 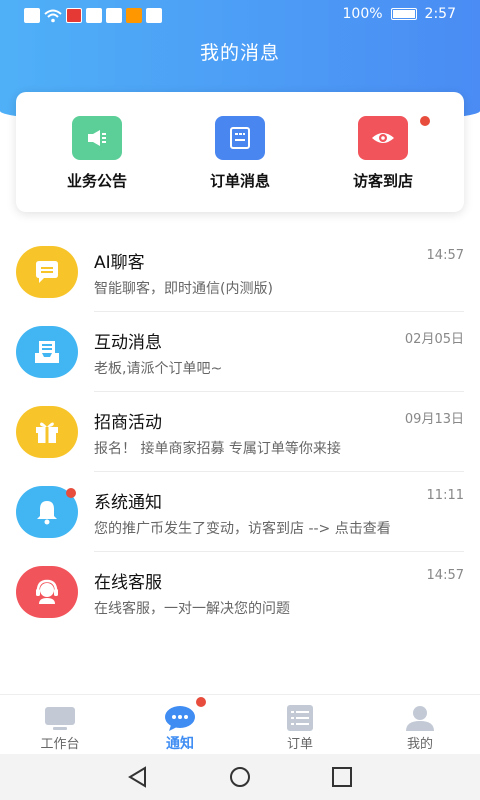 I want to click on monitor-icon, so click(x=60, y=718).